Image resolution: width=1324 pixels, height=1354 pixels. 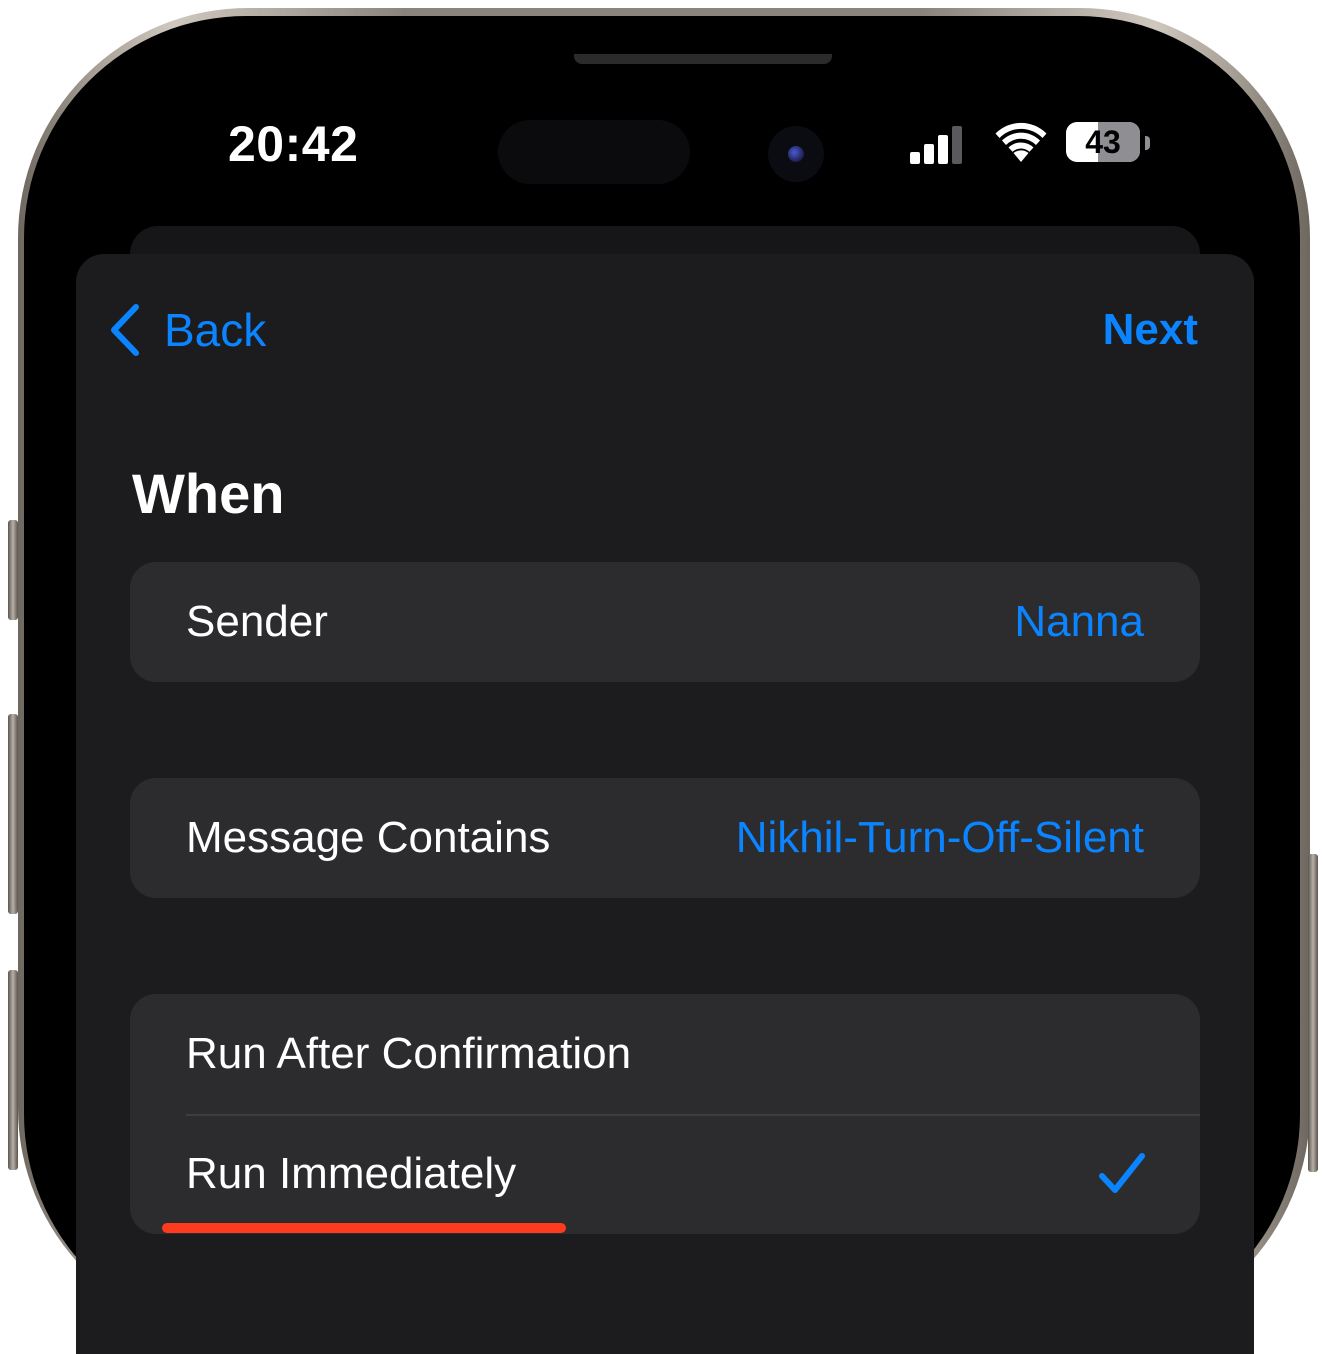 I want to click on back-label: Back, so click(x=215, y=330).